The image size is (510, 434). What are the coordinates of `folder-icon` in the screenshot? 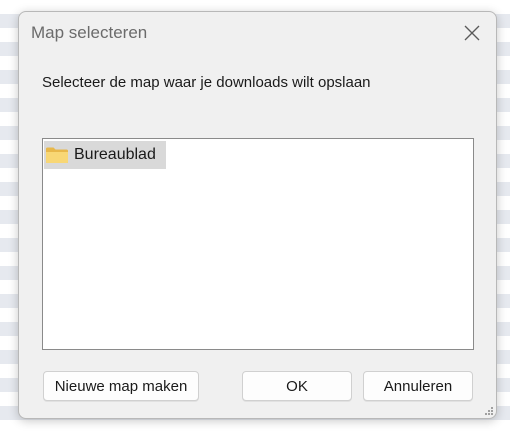 It's located at (57, 155).